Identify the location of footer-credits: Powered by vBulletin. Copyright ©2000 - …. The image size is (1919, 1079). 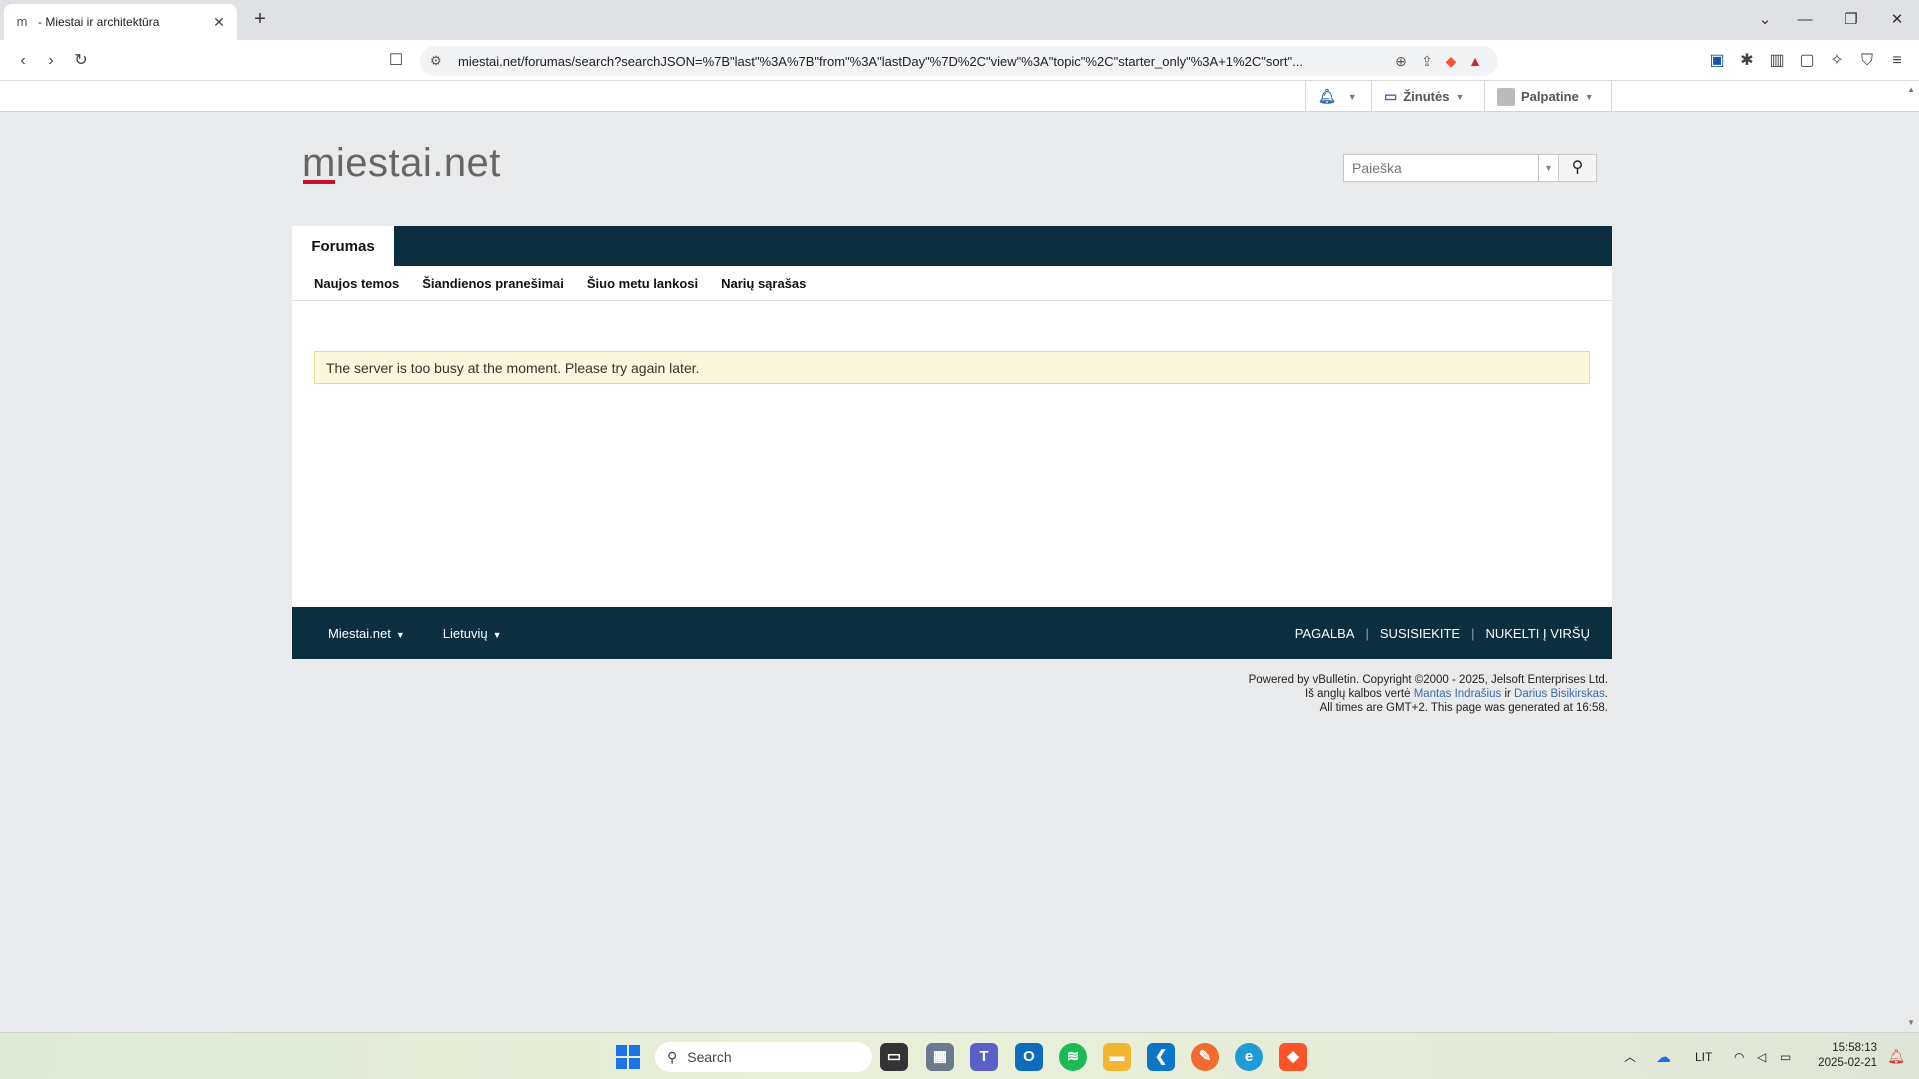
(1428, 694).